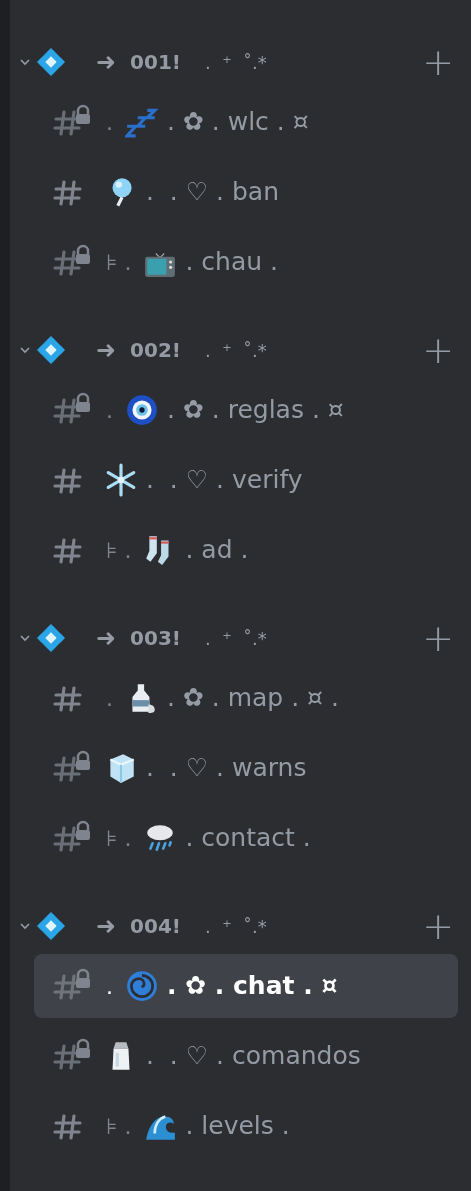 The width and height of the screenshot is (471, 1191). Describe the element at coordinates (224, 480) in the screenshot. I see `channel-name: . . ♡ . verify` at that location.